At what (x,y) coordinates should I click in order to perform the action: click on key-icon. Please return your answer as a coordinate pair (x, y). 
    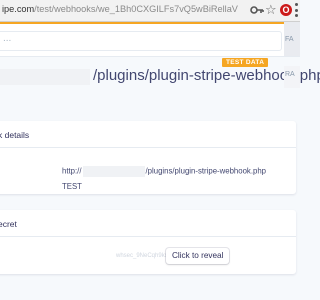
    Looking at the image, I should click on (257, 10).